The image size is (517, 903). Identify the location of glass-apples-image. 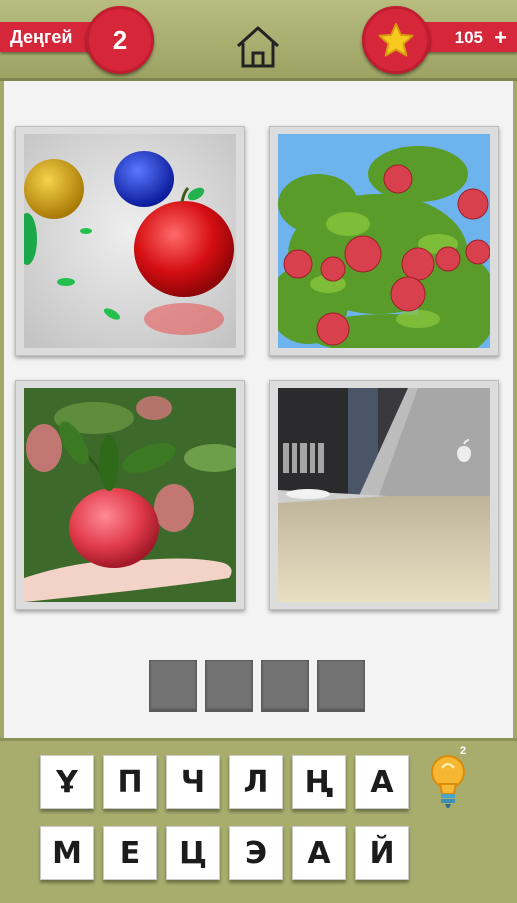
(130, 241).